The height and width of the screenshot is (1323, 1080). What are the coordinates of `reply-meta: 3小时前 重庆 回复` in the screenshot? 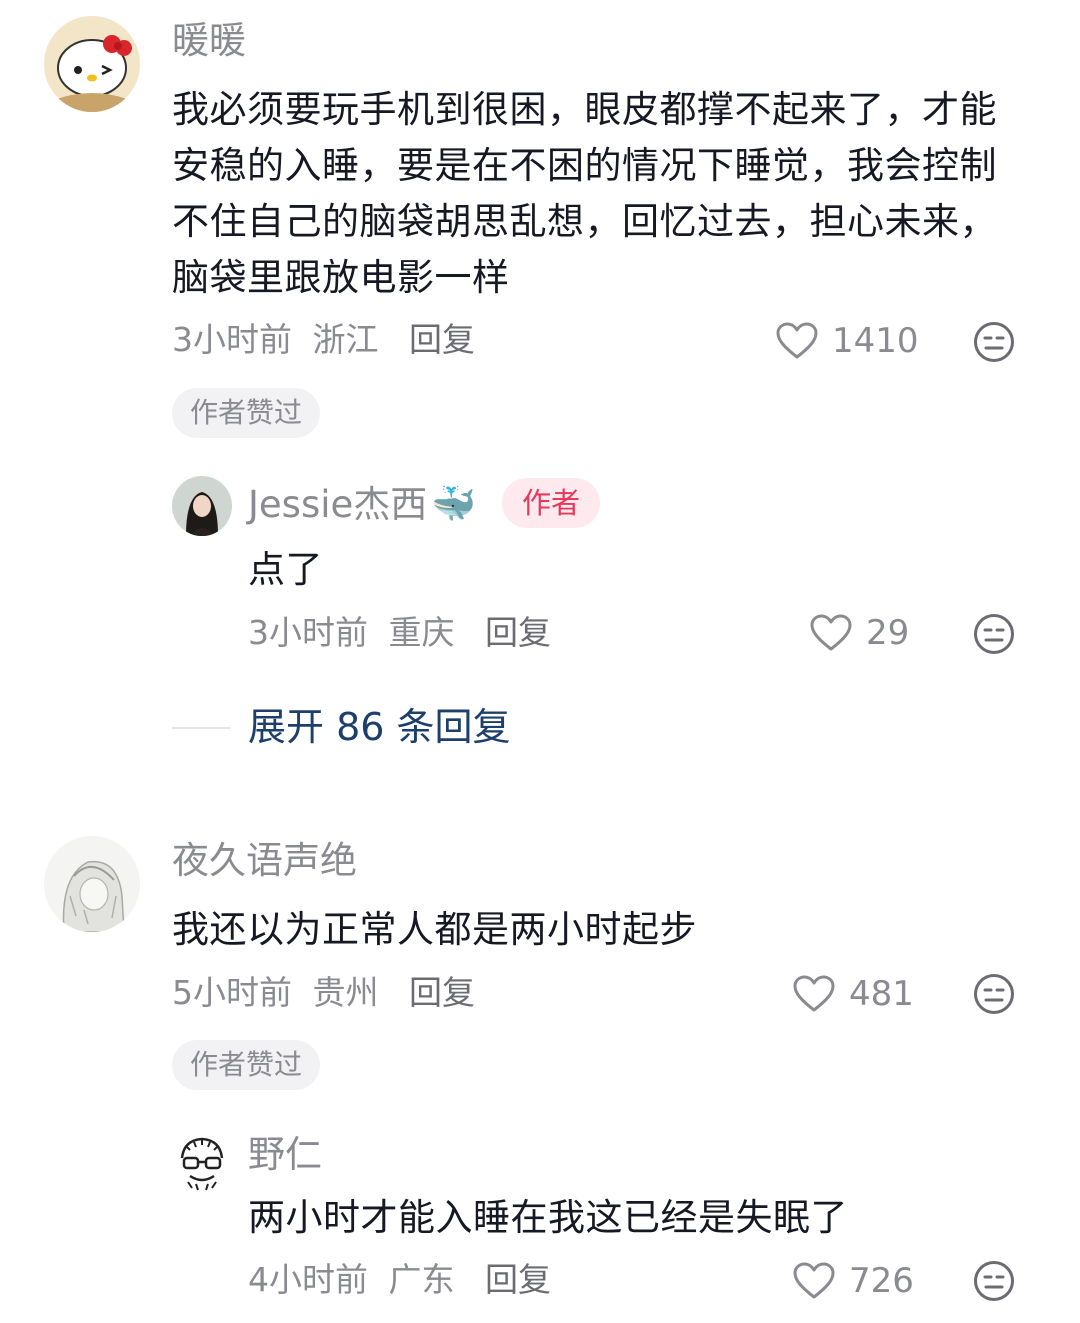 It's located at (404, 632).